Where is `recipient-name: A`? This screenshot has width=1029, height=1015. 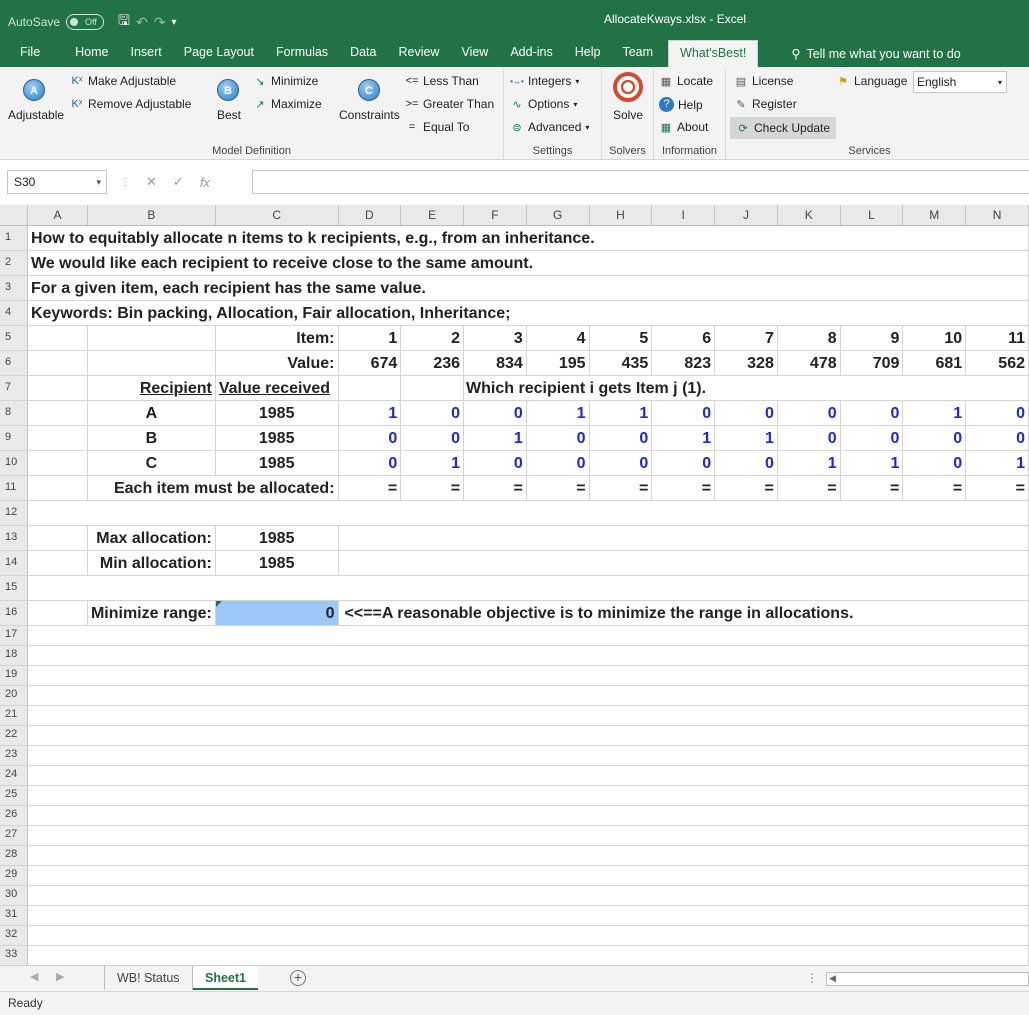
recipient-name: A is located at coordinates (151, 413).